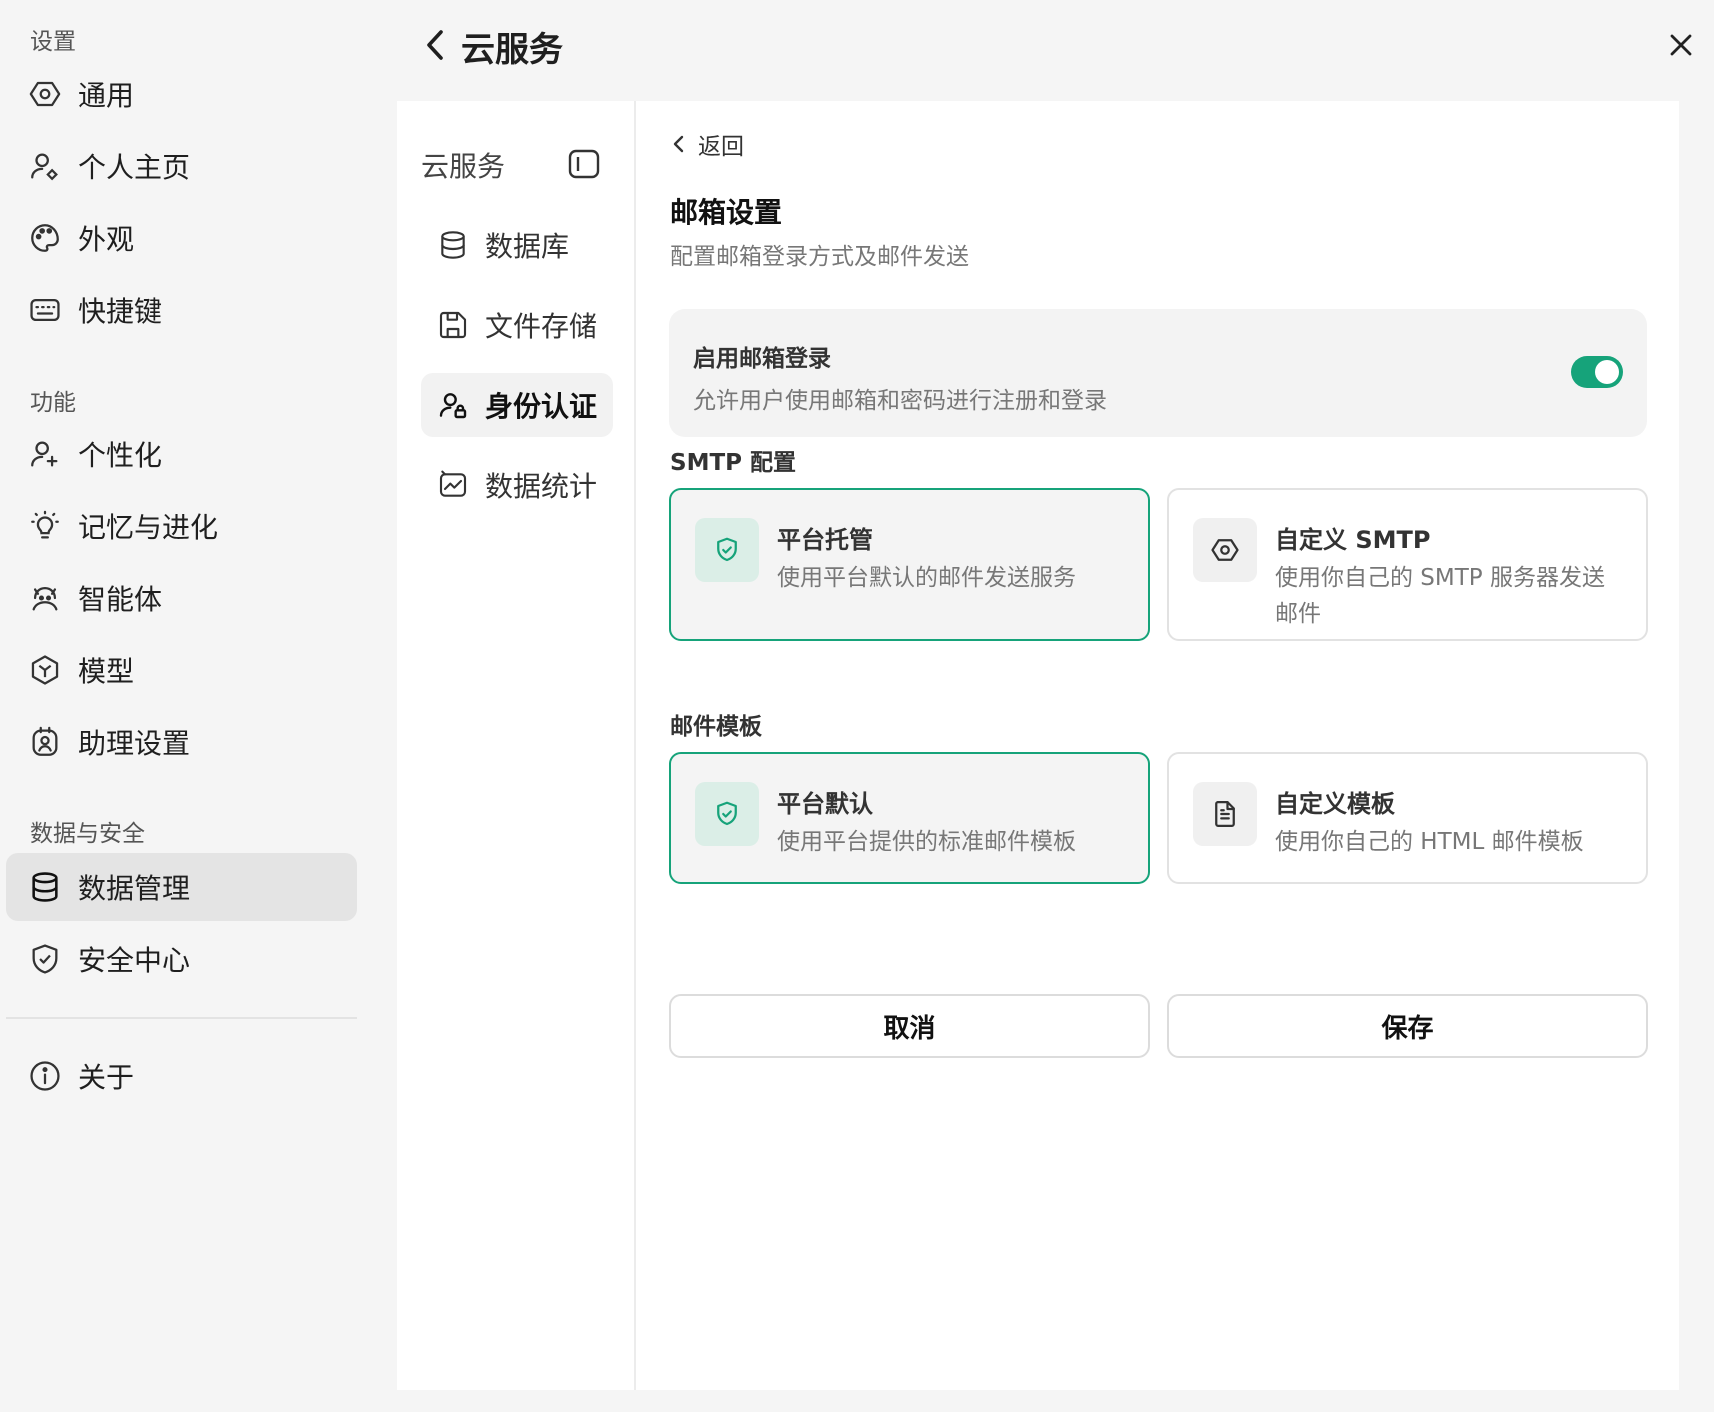  Describe the element at coordinates (45, 598) in the screenshot. I see `agent-icon` at that location.